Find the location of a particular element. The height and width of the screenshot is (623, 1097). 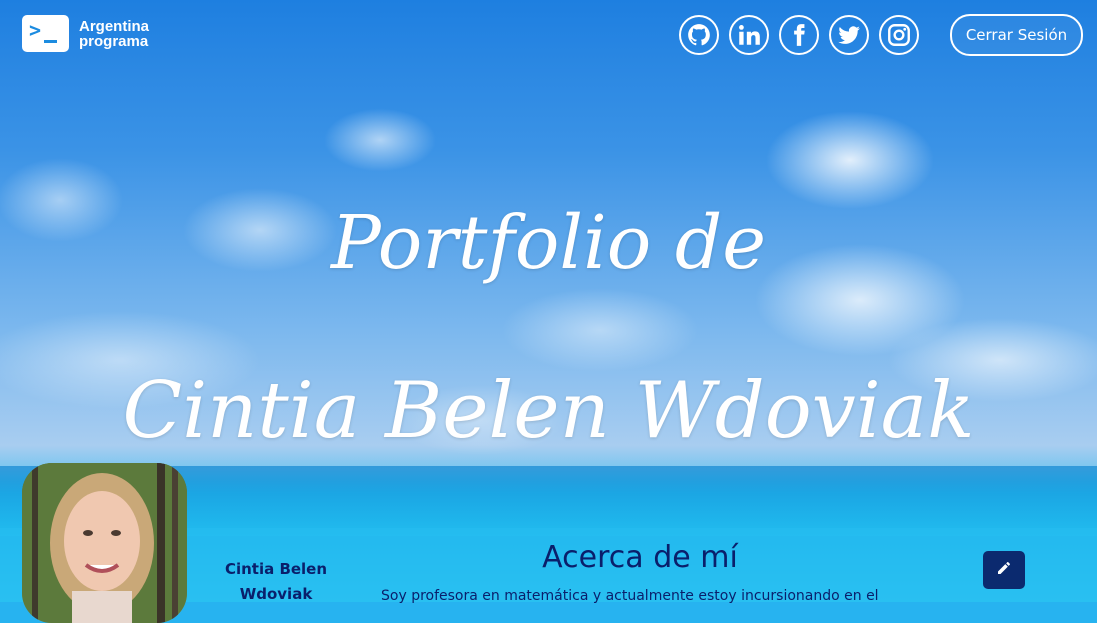

portfolio-title-line-1: Portfolio de is located at coordinates (548, 243).